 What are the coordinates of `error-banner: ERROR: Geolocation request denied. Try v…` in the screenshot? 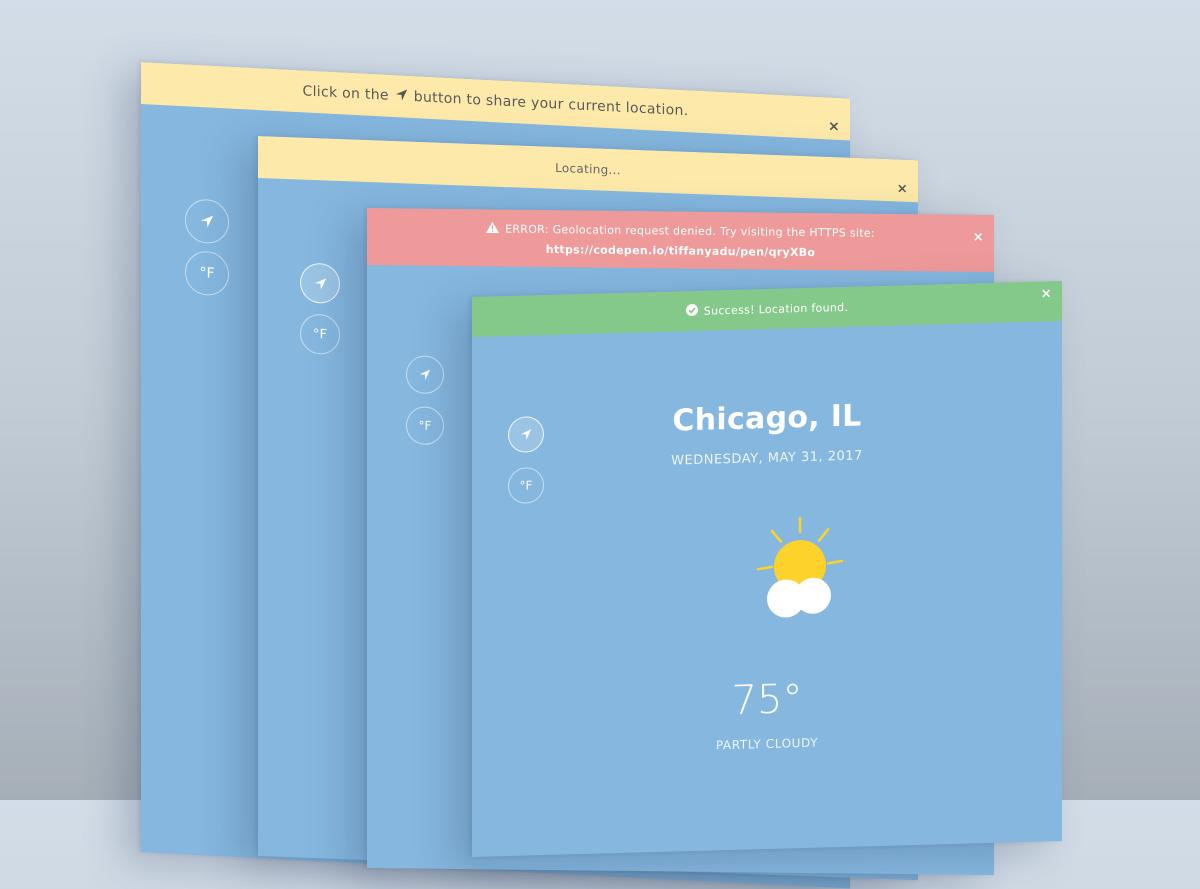 It's located at (680, 240).